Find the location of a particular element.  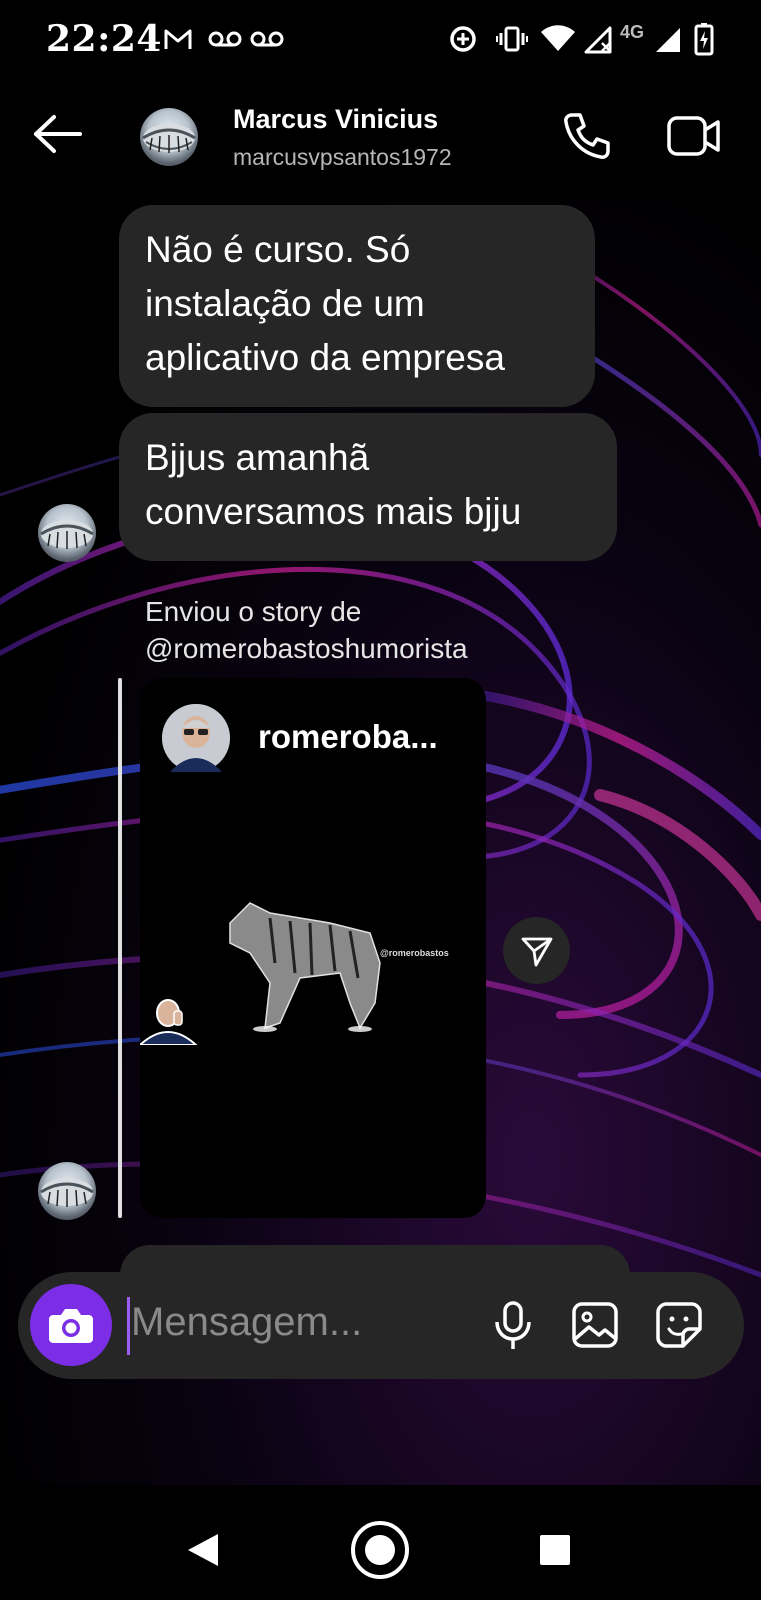

camera-button is located at coordinates (71, 1325).